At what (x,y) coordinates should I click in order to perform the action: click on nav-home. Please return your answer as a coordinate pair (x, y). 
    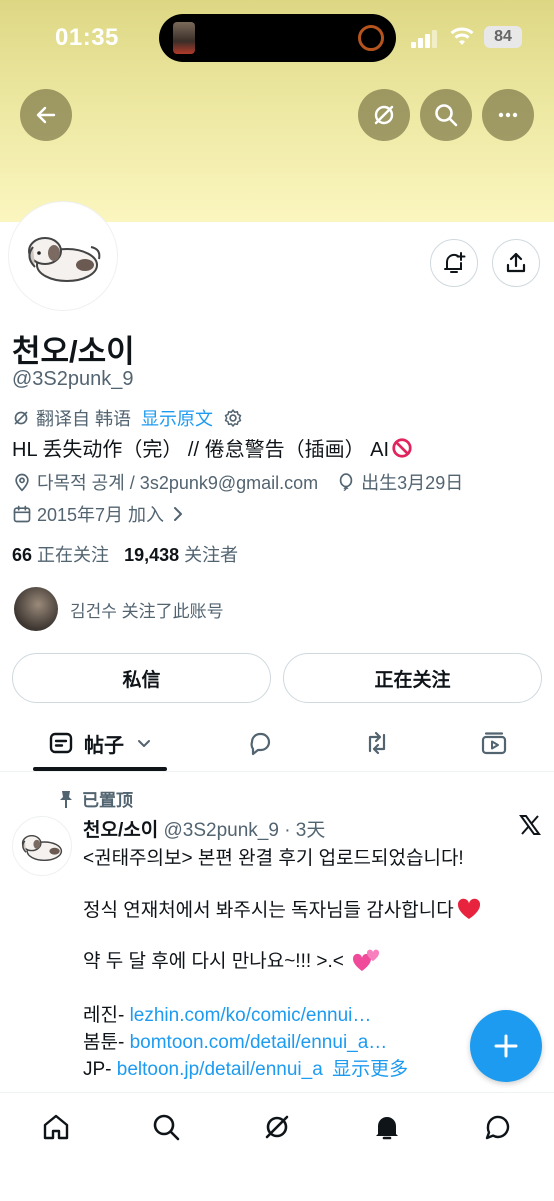
    Looking at the image, I should click on (56, 1127).